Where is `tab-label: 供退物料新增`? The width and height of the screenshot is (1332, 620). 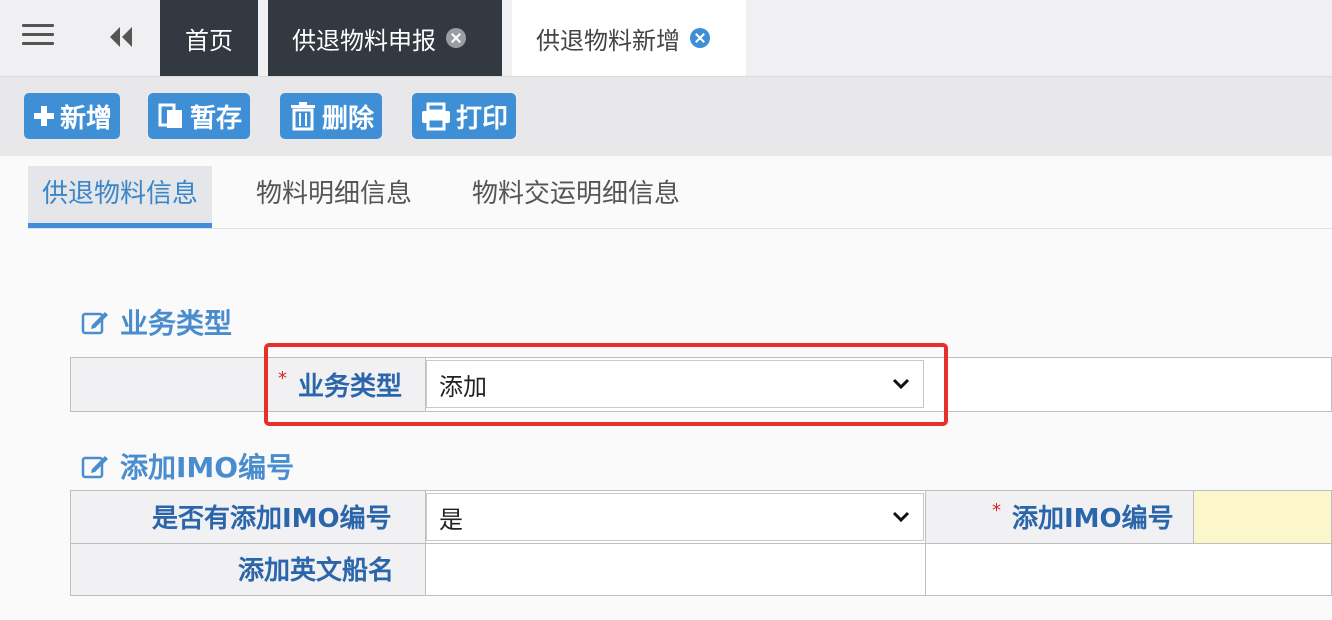 tab-label: 供退物料新增 is located at coordinates (608, 40).